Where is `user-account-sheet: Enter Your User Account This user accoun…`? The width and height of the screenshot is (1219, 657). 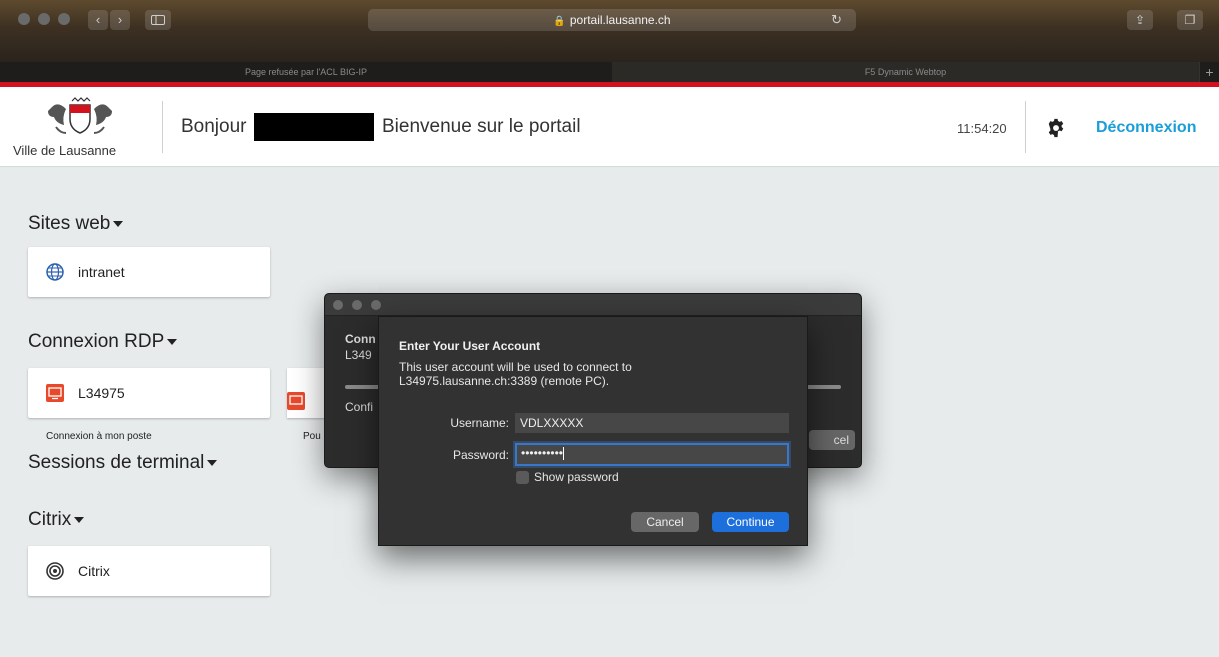 user-account-sheet: Enter Your User Account This user accoun… is located at coordinates (593, 431).